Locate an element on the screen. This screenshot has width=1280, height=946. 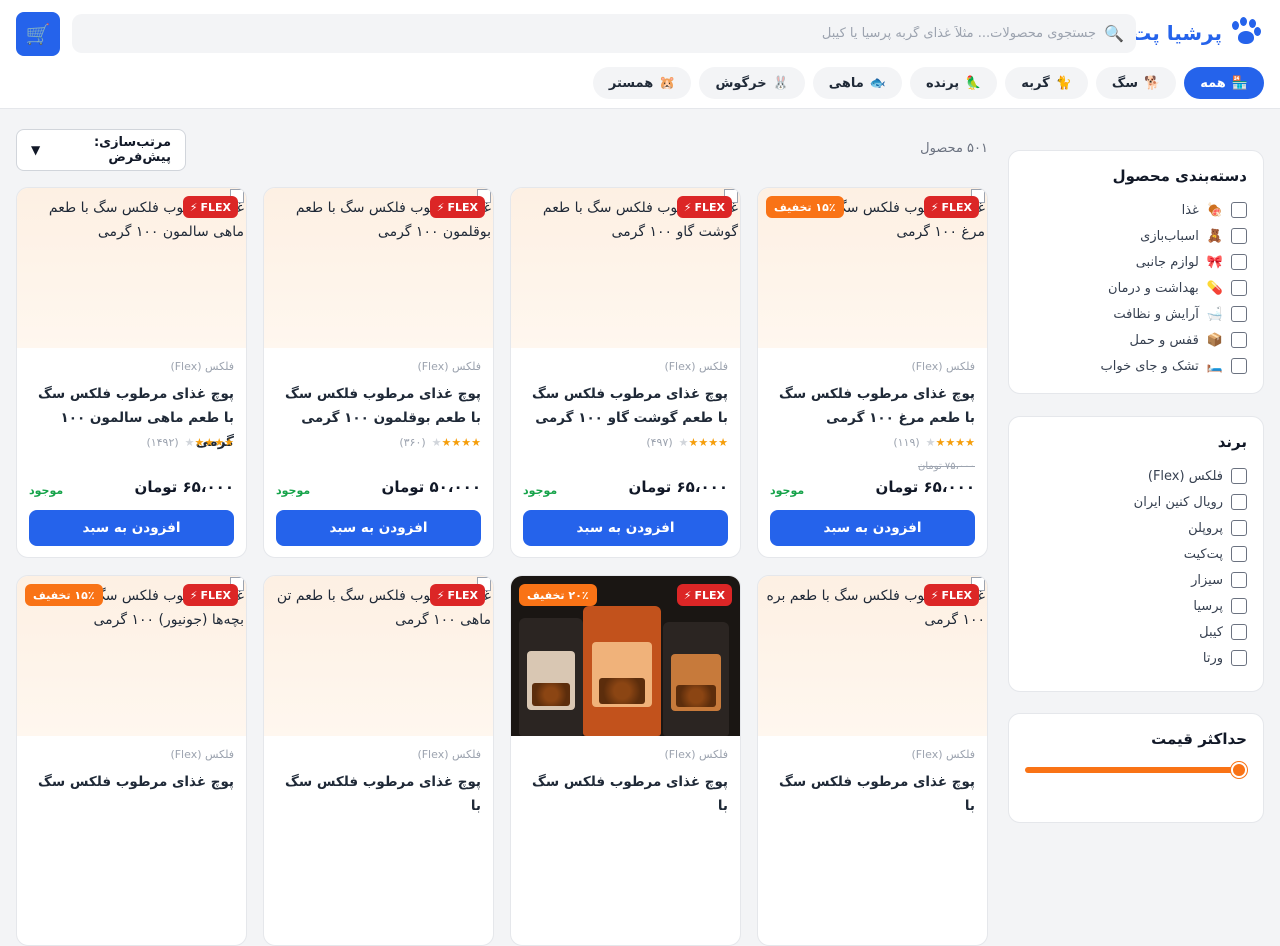
category-tab: 🐕 سگ is located at coordinates (1136, 83).